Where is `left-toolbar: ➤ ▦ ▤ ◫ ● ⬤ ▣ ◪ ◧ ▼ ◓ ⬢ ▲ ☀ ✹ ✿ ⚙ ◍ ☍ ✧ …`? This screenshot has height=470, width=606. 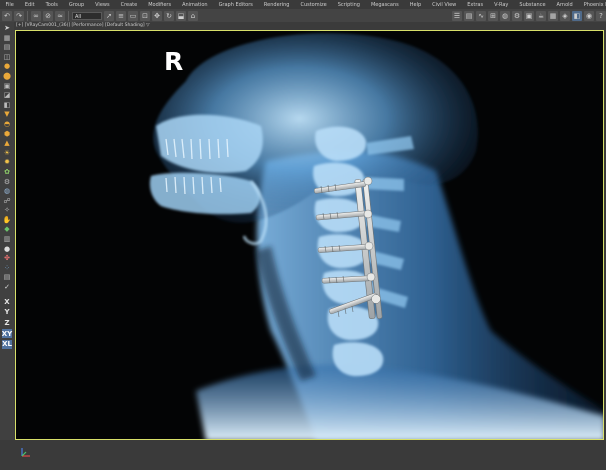 left-toolbar: ➤ ▦ ▤ ◫ ● ⬤ ▣ ◪ ◧ ▼ ◓ ⬢ ▲ ☀ ✹ ✿ ⚙ ◍ ☍ ✧ … is located at coordinates (7, 246).